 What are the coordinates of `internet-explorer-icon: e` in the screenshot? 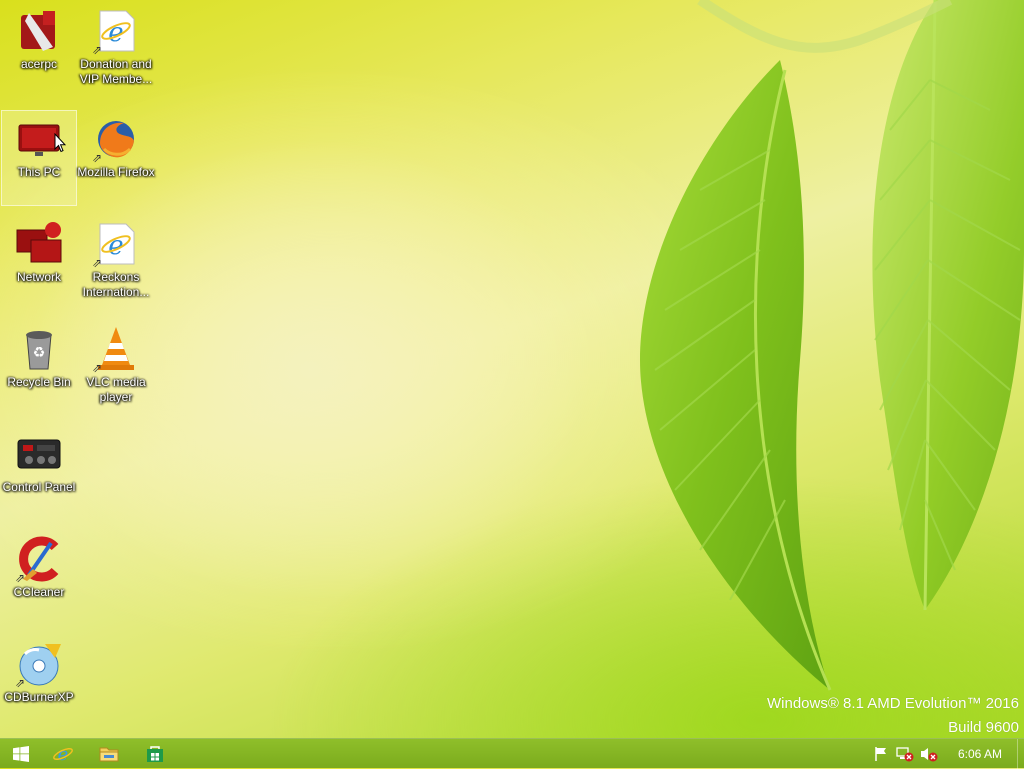 It's located at (63, 754).